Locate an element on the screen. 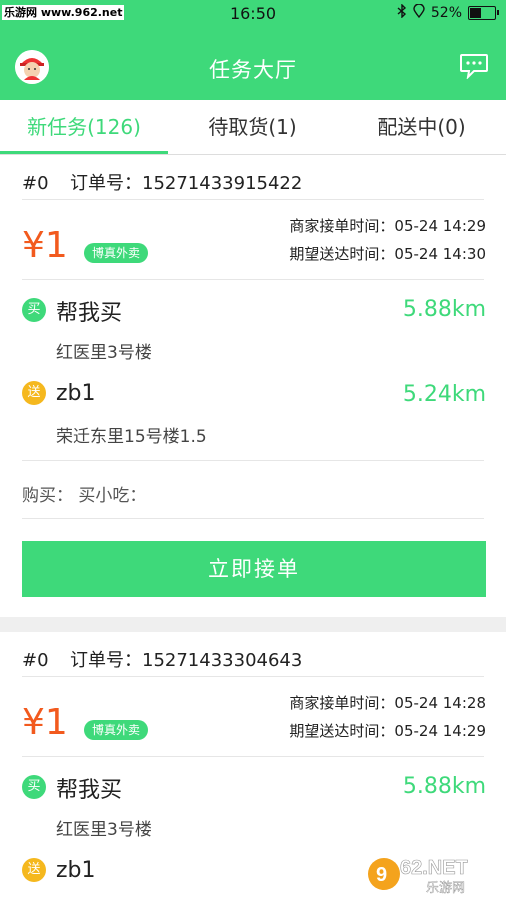  page-title: 任务大厅 is located at coordinates (253, 70).